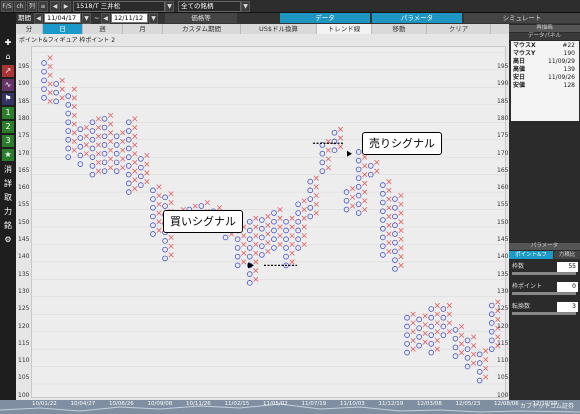 The width and height of the screenshot is (580, 414). I want to click on y-tick-right: 175, so click(503, 136).